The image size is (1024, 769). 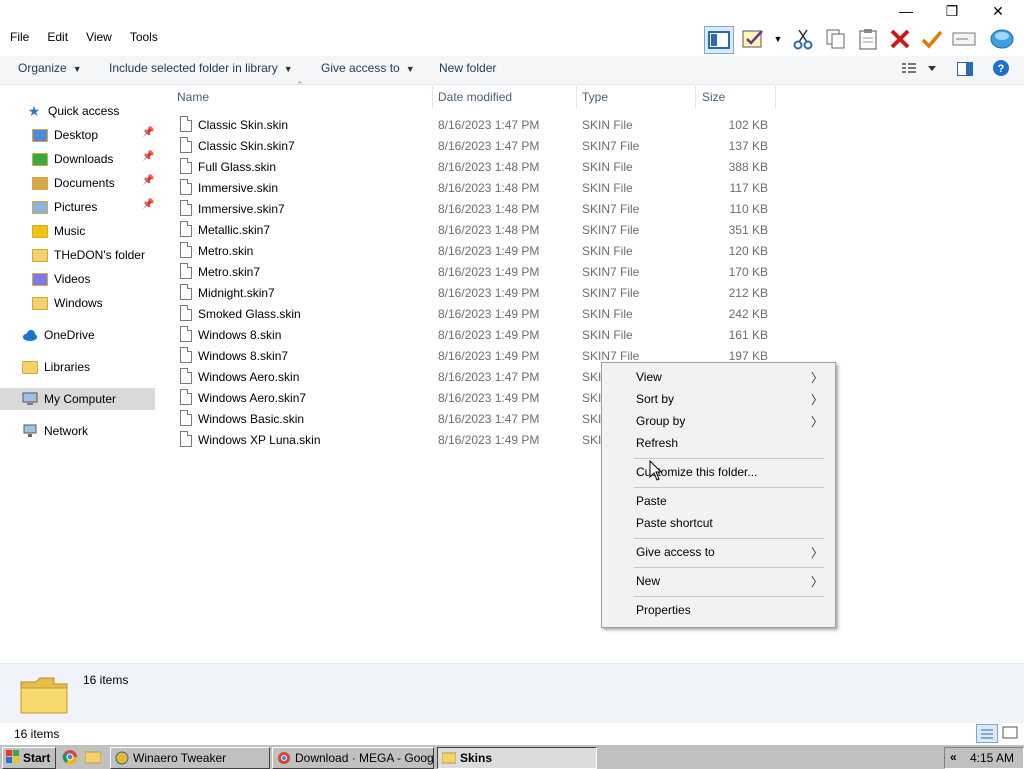 What do you see at coordinates (992, 758) in the screenshot?
I see `clock: 4:15 AM` at bounding box center [992, 758].